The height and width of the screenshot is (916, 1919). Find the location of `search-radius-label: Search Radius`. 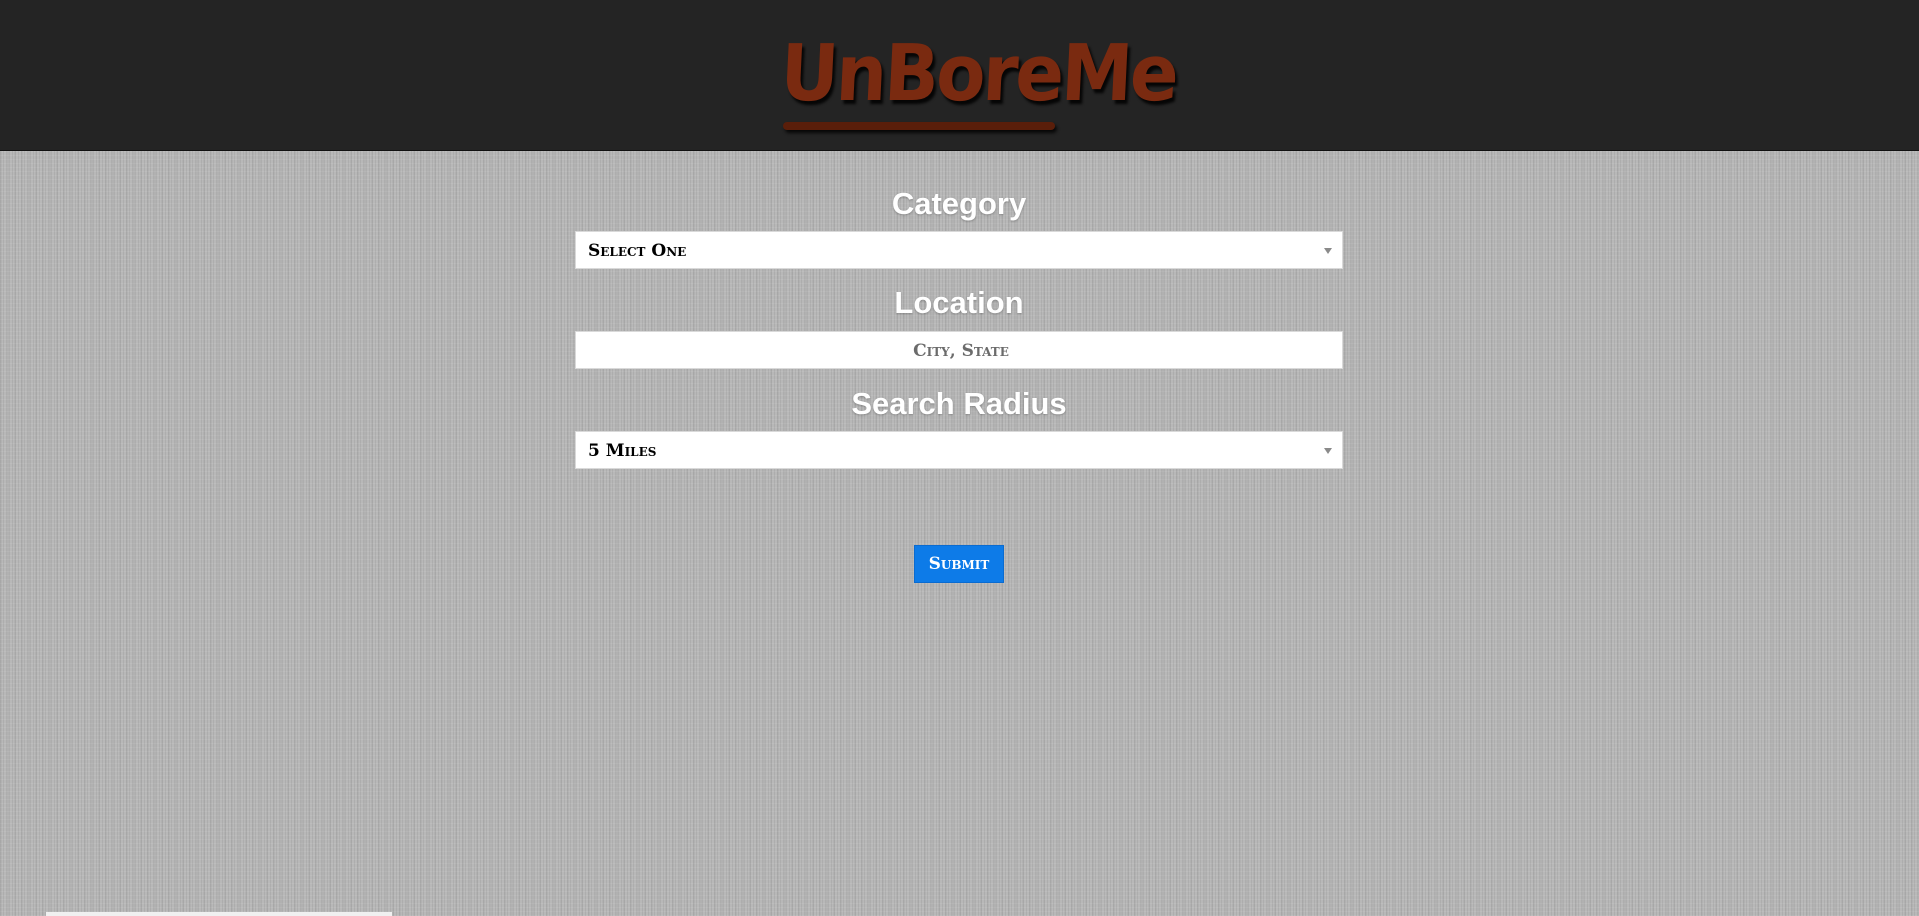

search-radius-label: Search Radius is located at coordinates (959, 403).